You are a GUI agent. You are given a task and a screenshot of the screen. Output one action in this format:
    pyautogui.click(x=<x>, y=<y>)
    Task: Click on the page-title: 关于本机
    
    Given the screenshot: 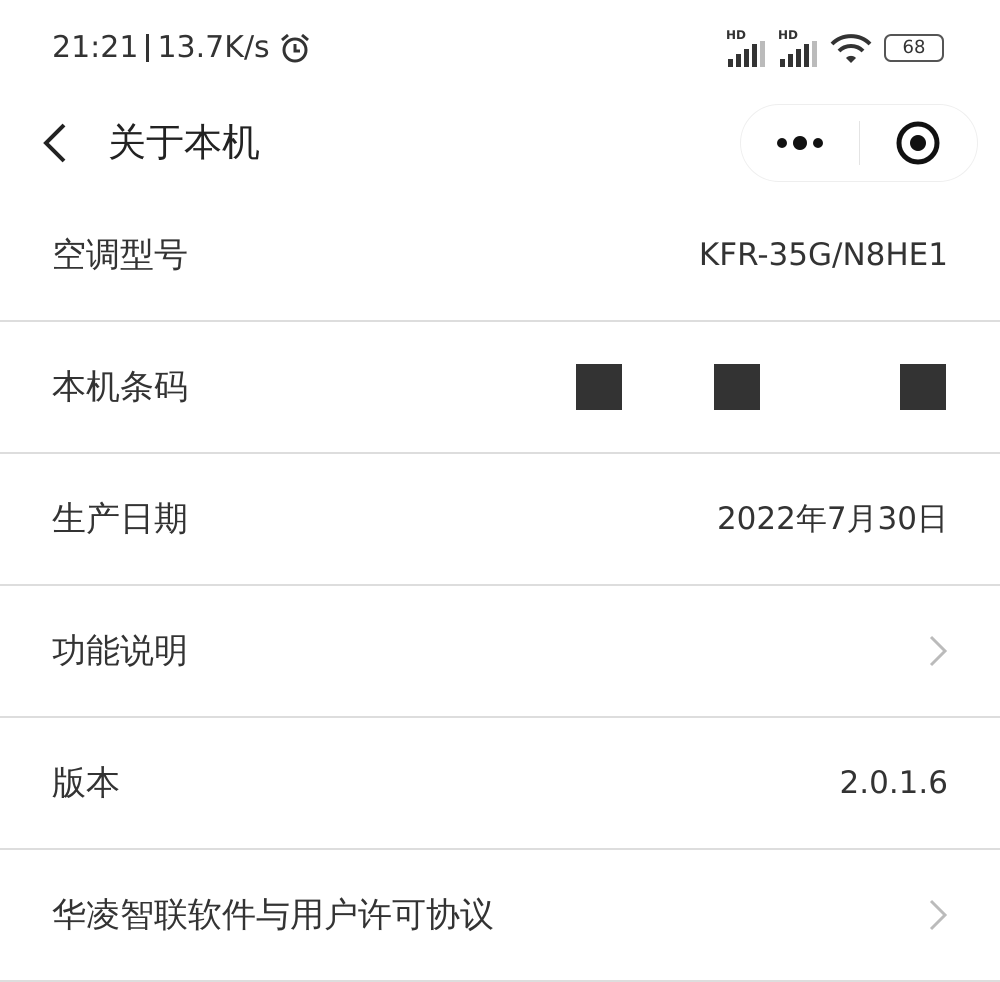 What is the action you would take?
    pyautogui.click(x=184, y=142)
    